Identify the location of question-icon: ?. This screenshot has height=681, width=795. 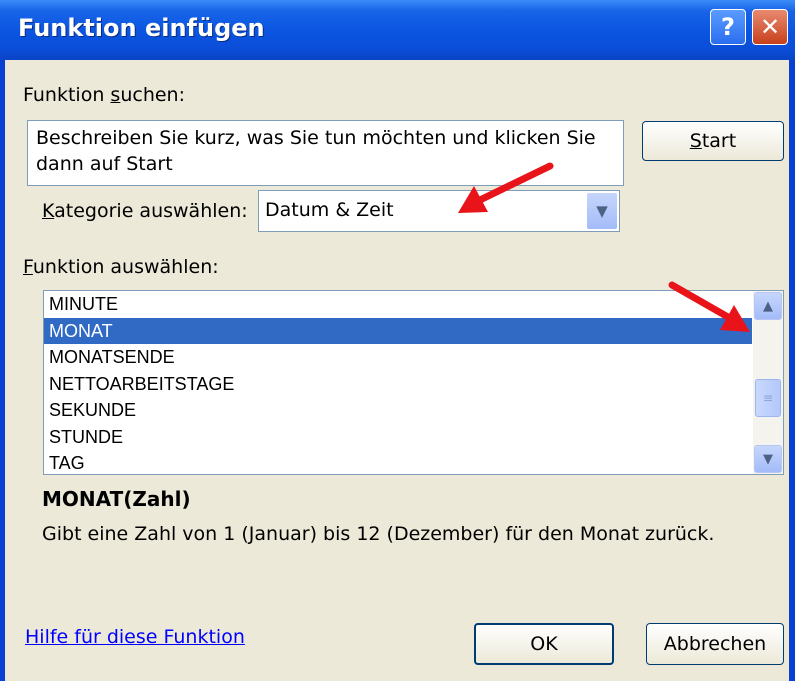
(728, 27).